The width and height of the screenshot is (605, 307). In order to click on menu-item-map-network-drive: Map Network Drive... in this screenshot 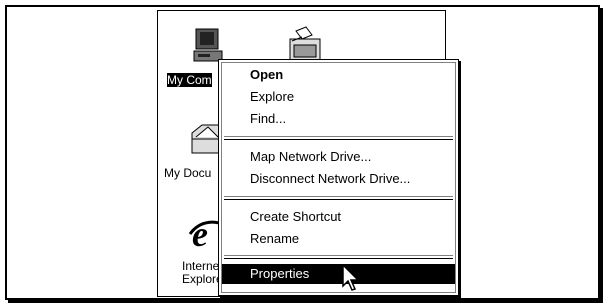, I will do `click(338, 157)`.